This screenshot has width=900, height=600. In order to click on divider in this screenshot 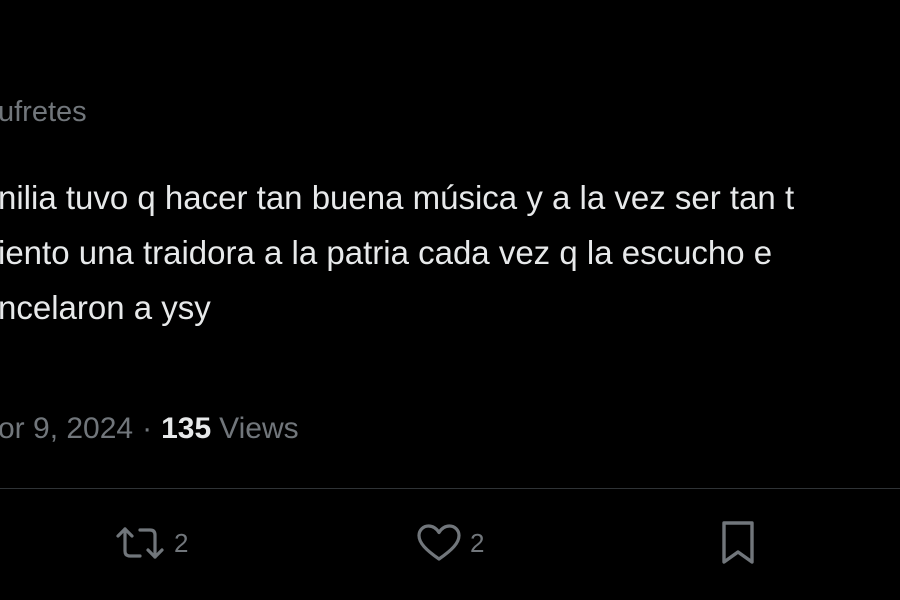, I will do `click(450, 488)`.